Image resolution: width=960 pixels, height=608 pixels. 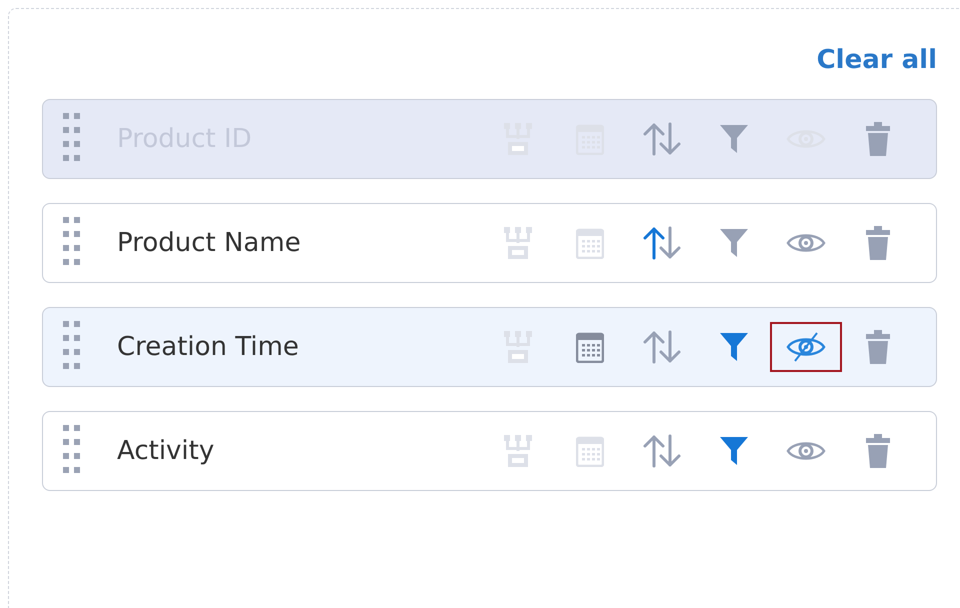 What do you see at coordinates (208, 347) in the screenshot?
I see `field-label: Creation Time` at bounding box center [208, 347].